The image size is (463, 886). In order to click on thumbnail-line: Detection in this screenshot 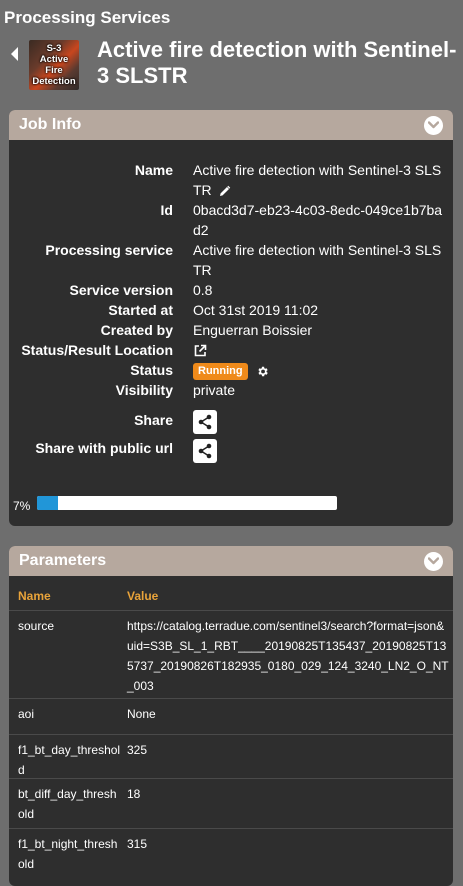, I will do `click(54, 81)`.